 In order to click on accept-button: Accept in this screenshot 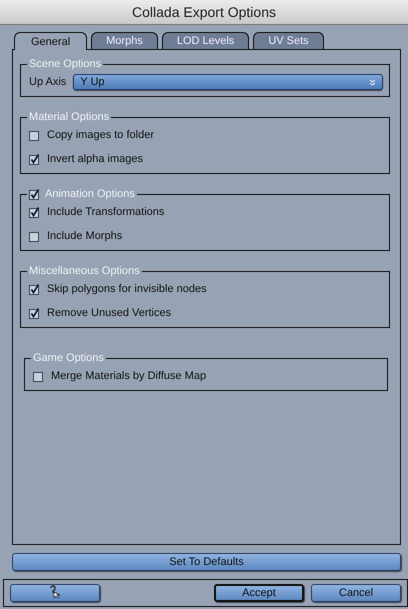, I will do `click(259, 593)`.